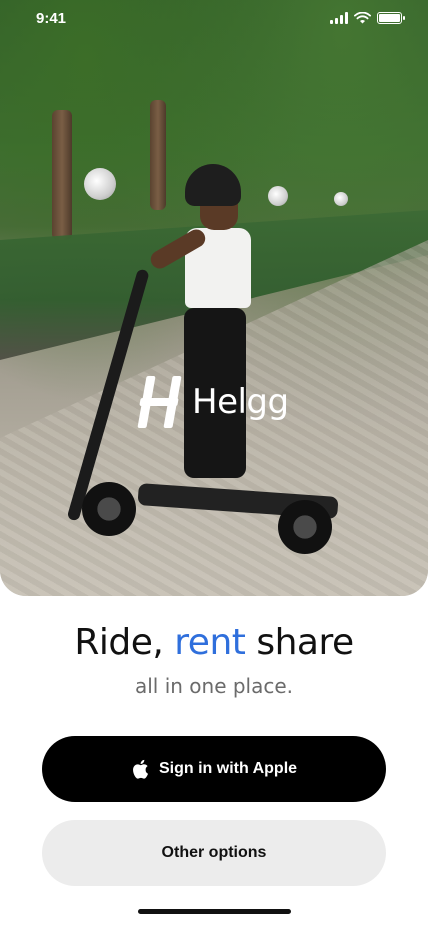 The width and height of the screenshot is (428, 926). What do you see at coordinates (228, 768) in the screenshot?
I see `apple-button-label: Sign in with Apple` at bounding box center [228, 768].